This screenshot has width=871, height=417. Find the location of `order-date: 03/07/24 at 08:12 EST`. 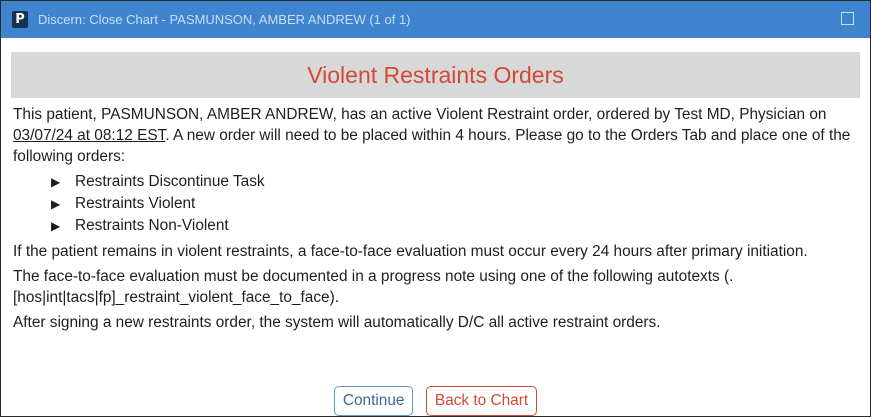

order-date: 03/07/24 at 08:12 EST is located at coordinates (89, 135).